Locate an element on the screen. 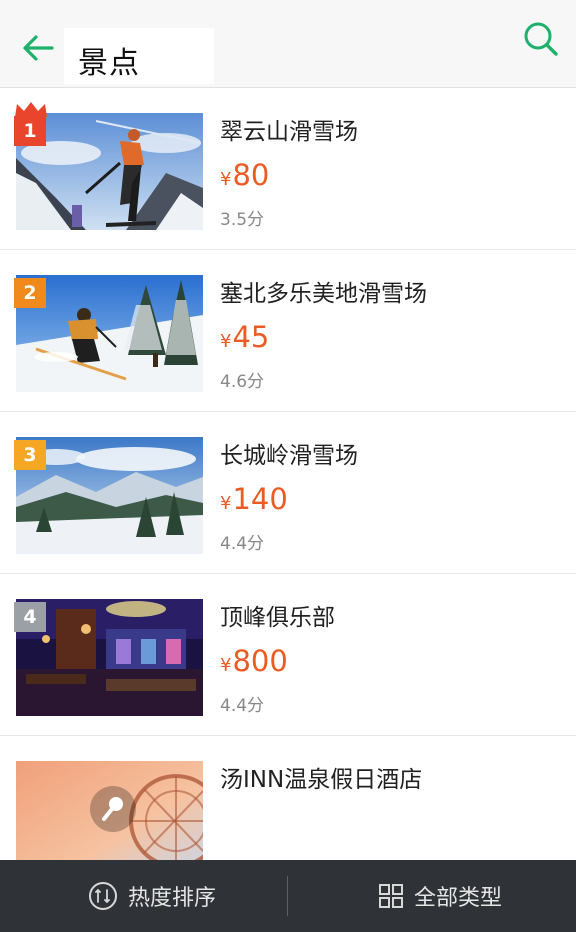  price-value: 140 is located at coordinates (260, 499).